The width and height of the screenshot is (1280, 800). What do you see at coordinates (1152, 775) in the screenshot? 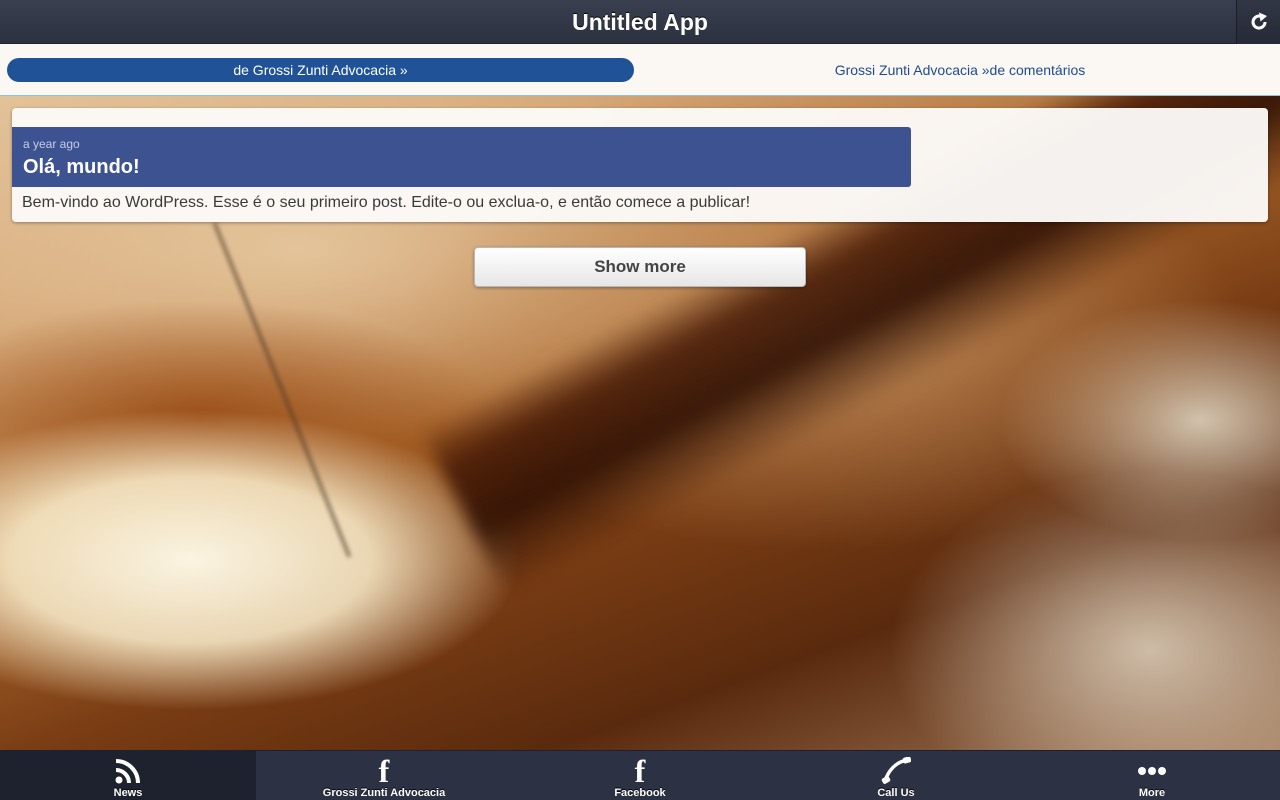
I see `tab-more: More` at bounding box center [1152, 775].